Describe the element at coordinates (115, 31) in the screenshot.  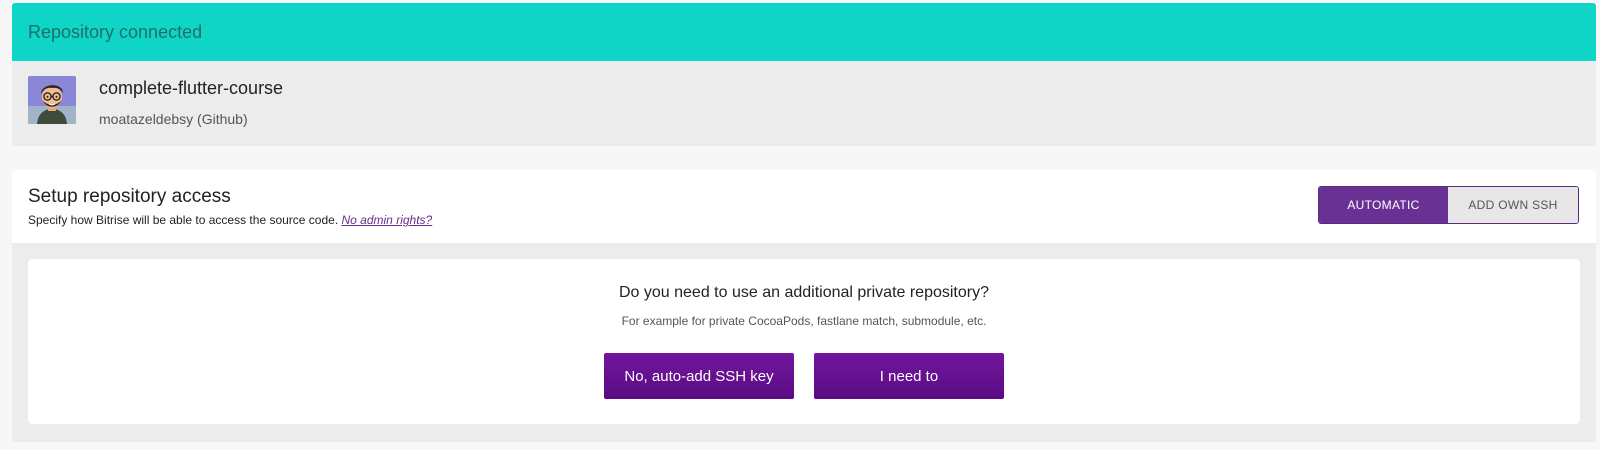
I see `banner-title: Repository connected` at that location.